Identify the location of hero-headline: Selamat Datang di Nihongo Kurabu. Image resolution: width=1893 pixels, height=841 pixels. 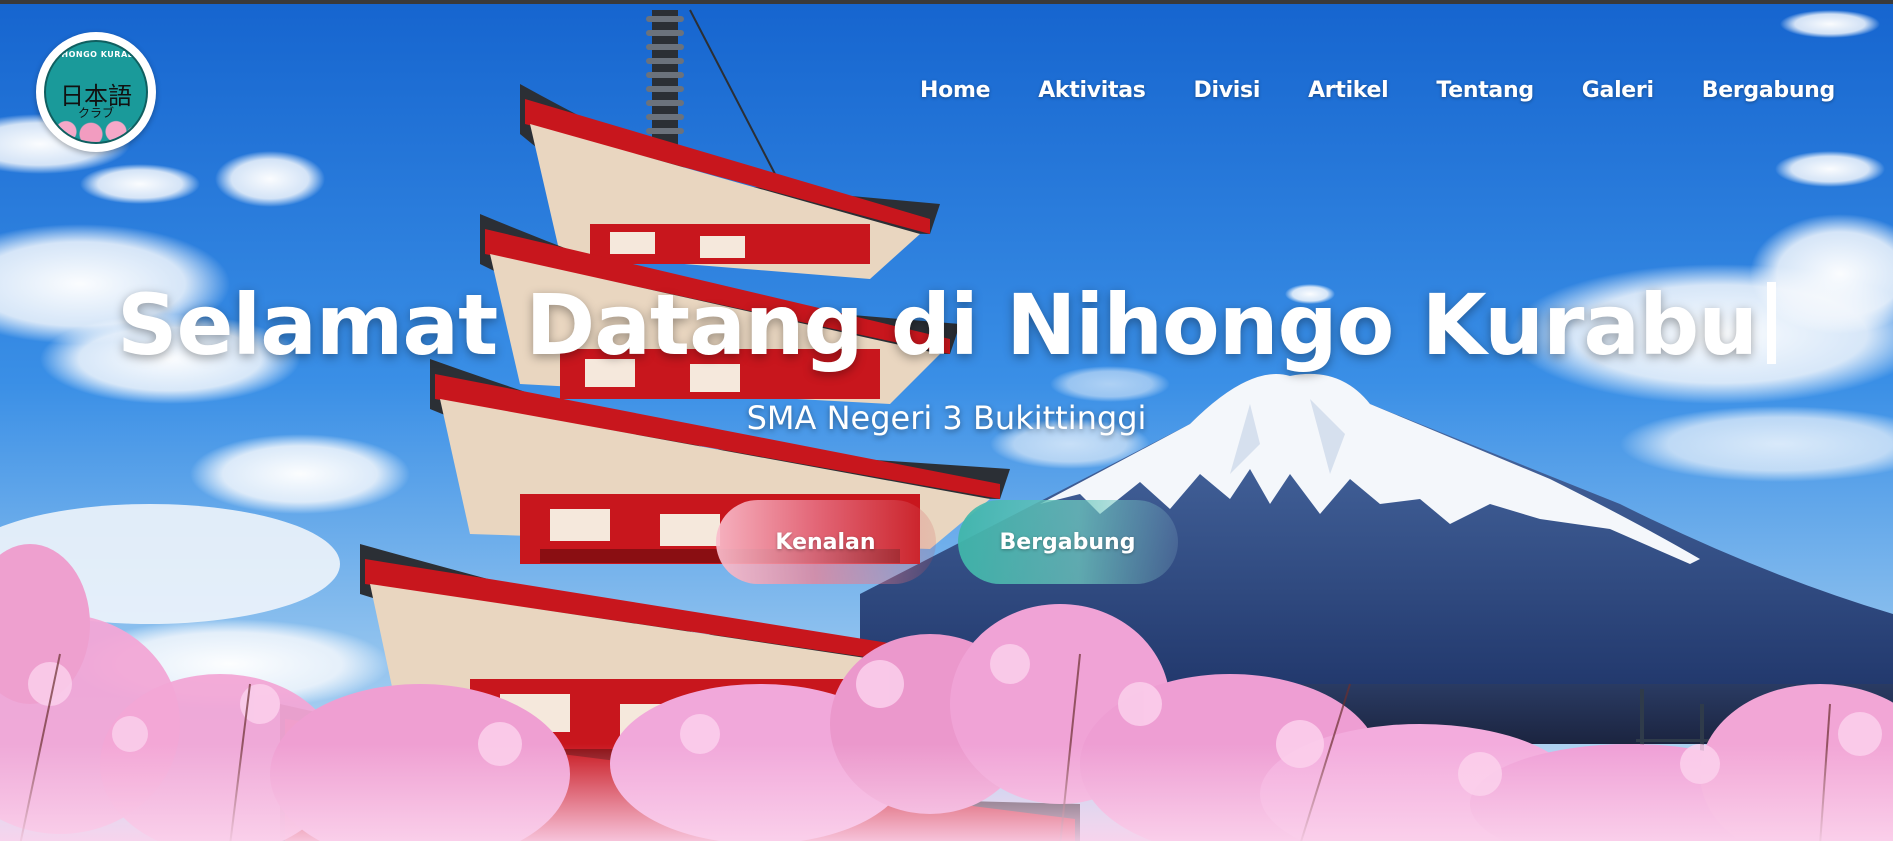
(946, 325).